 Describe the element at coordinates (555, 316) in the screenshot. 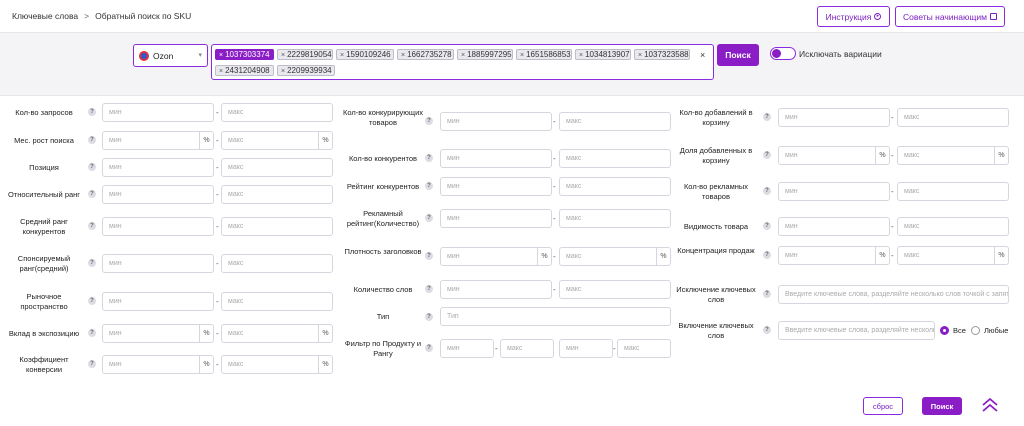

I see `type-select: Тип` at that location.